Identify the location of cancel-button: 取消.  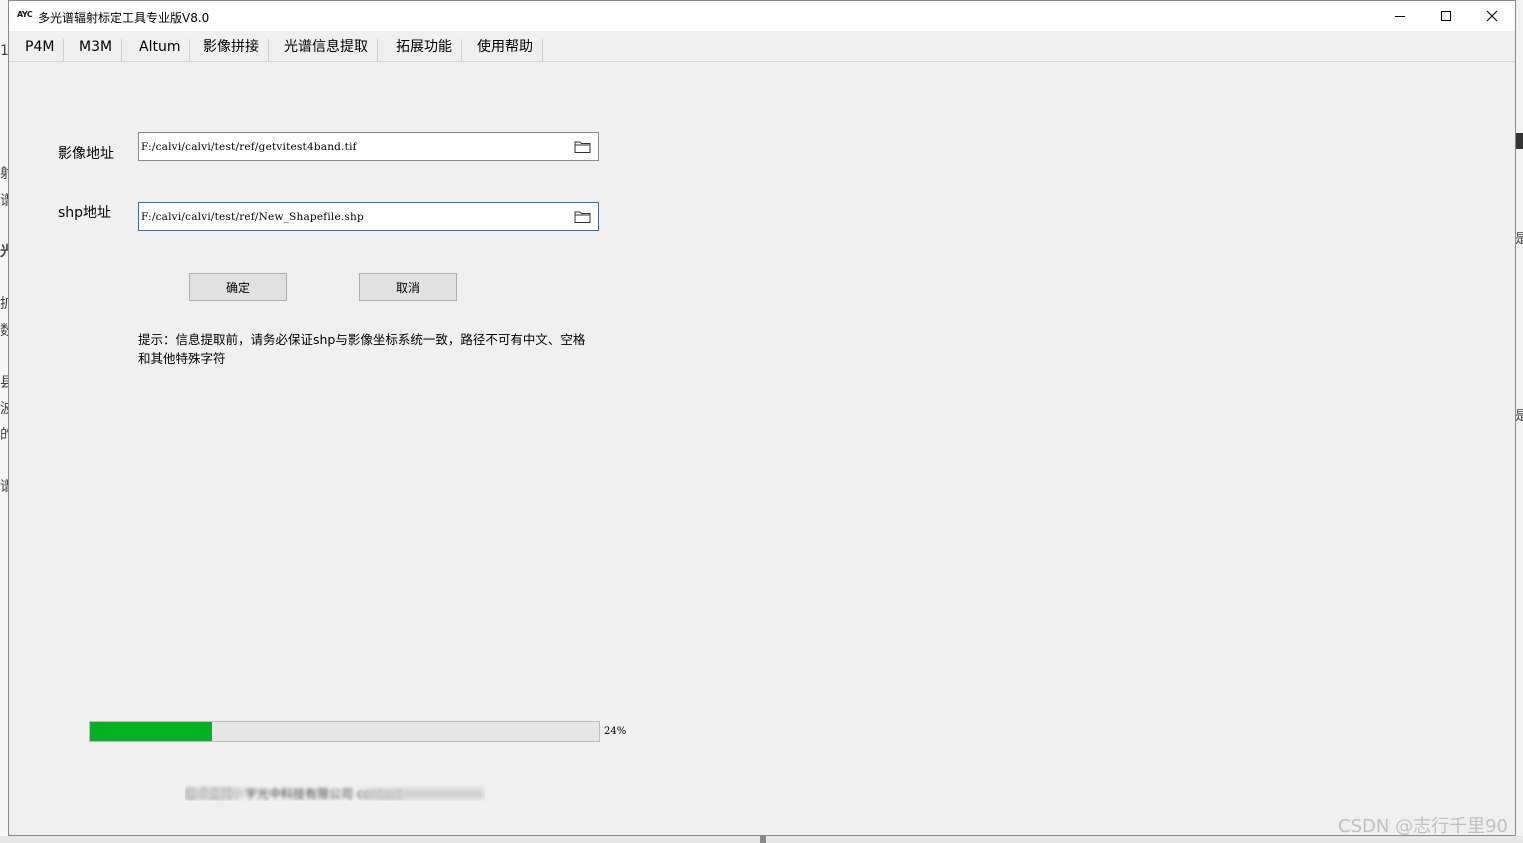
(408, 287).